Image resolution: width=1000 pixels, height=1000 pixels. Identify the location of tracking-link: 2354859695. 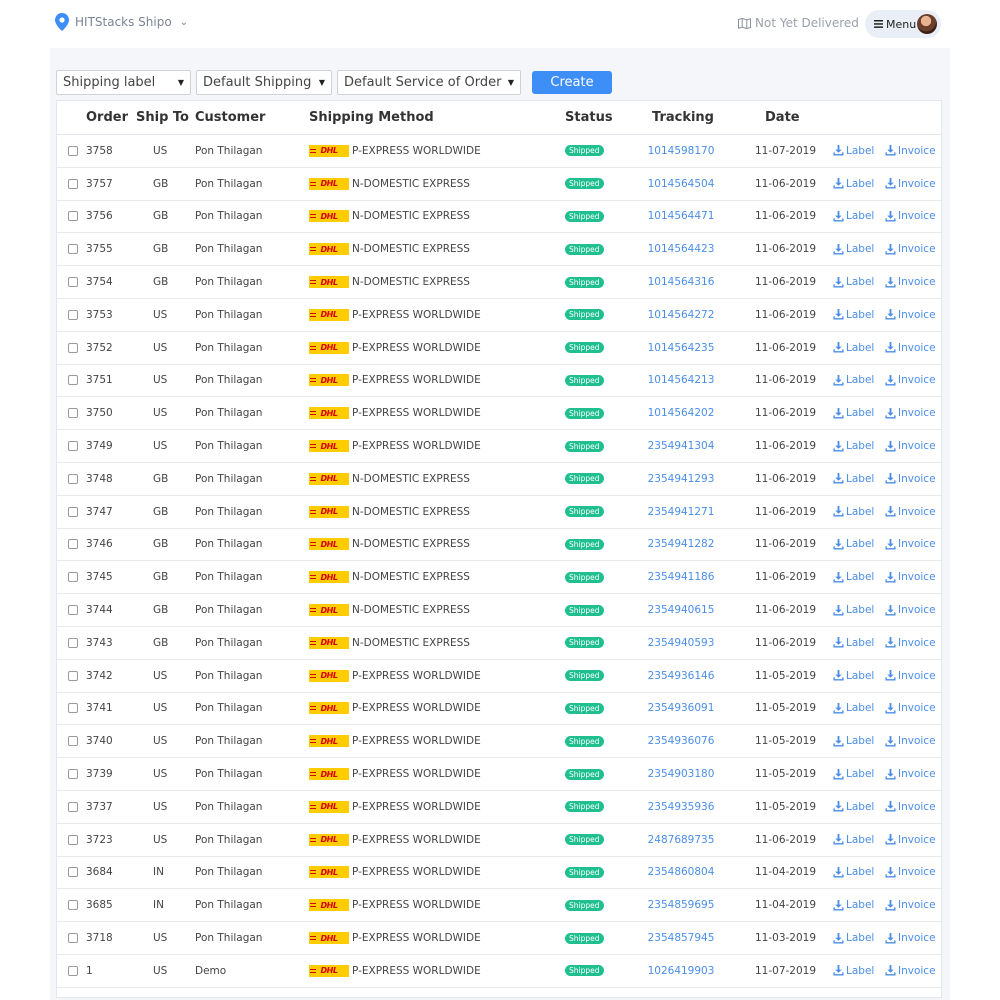
(681, 905).